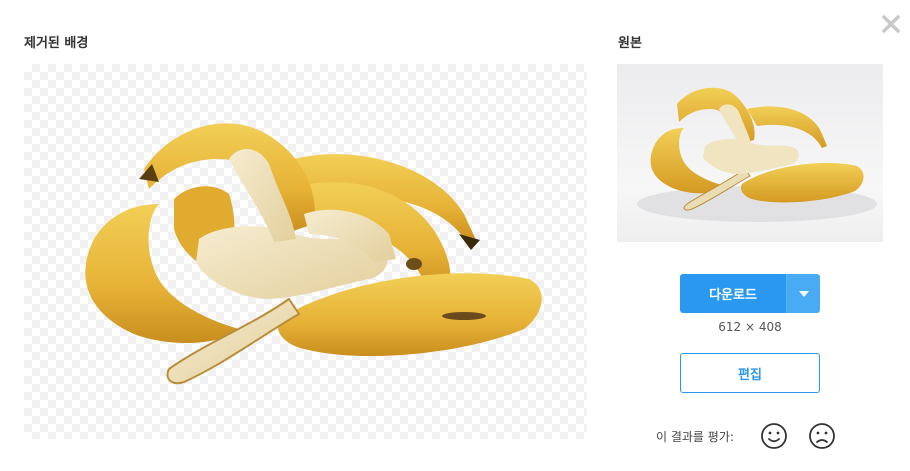 The height and width of the screenshot is (471, 910). Describe the element at coordinates (630, 43) in the screenshot. I see `original-title: 원본` at that location.